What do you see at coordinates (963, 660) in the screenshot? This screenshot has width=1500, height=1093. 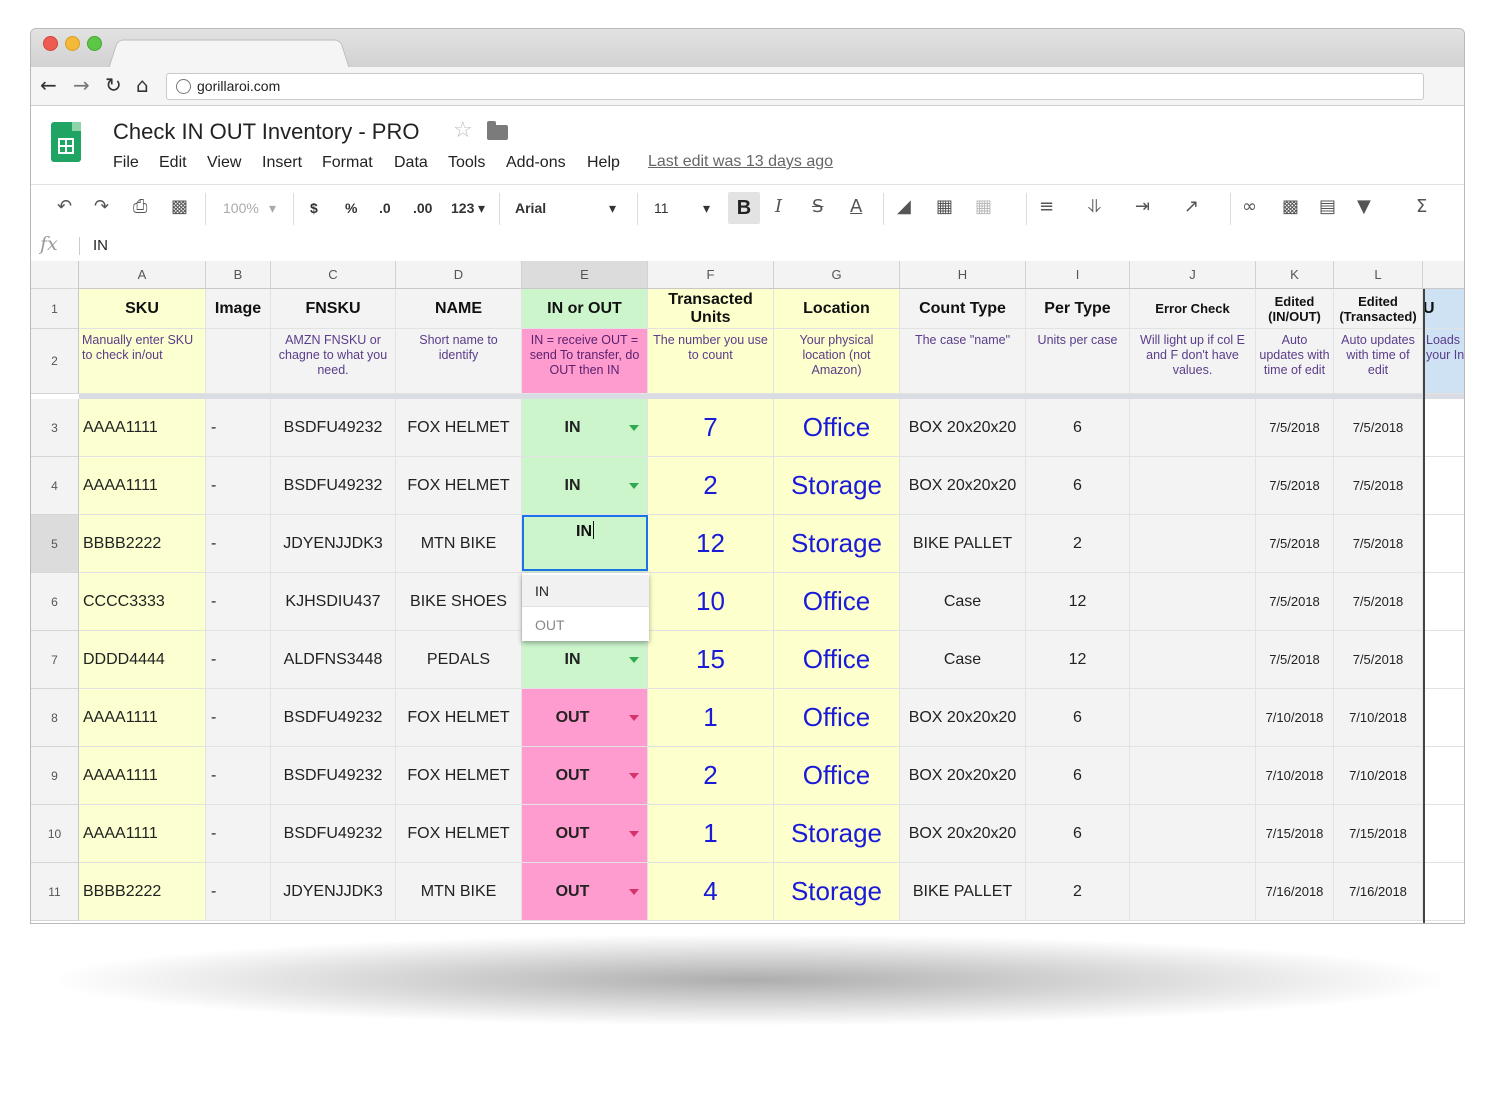 I see `count-type-cell: Case` at bounding box center [963, 660].